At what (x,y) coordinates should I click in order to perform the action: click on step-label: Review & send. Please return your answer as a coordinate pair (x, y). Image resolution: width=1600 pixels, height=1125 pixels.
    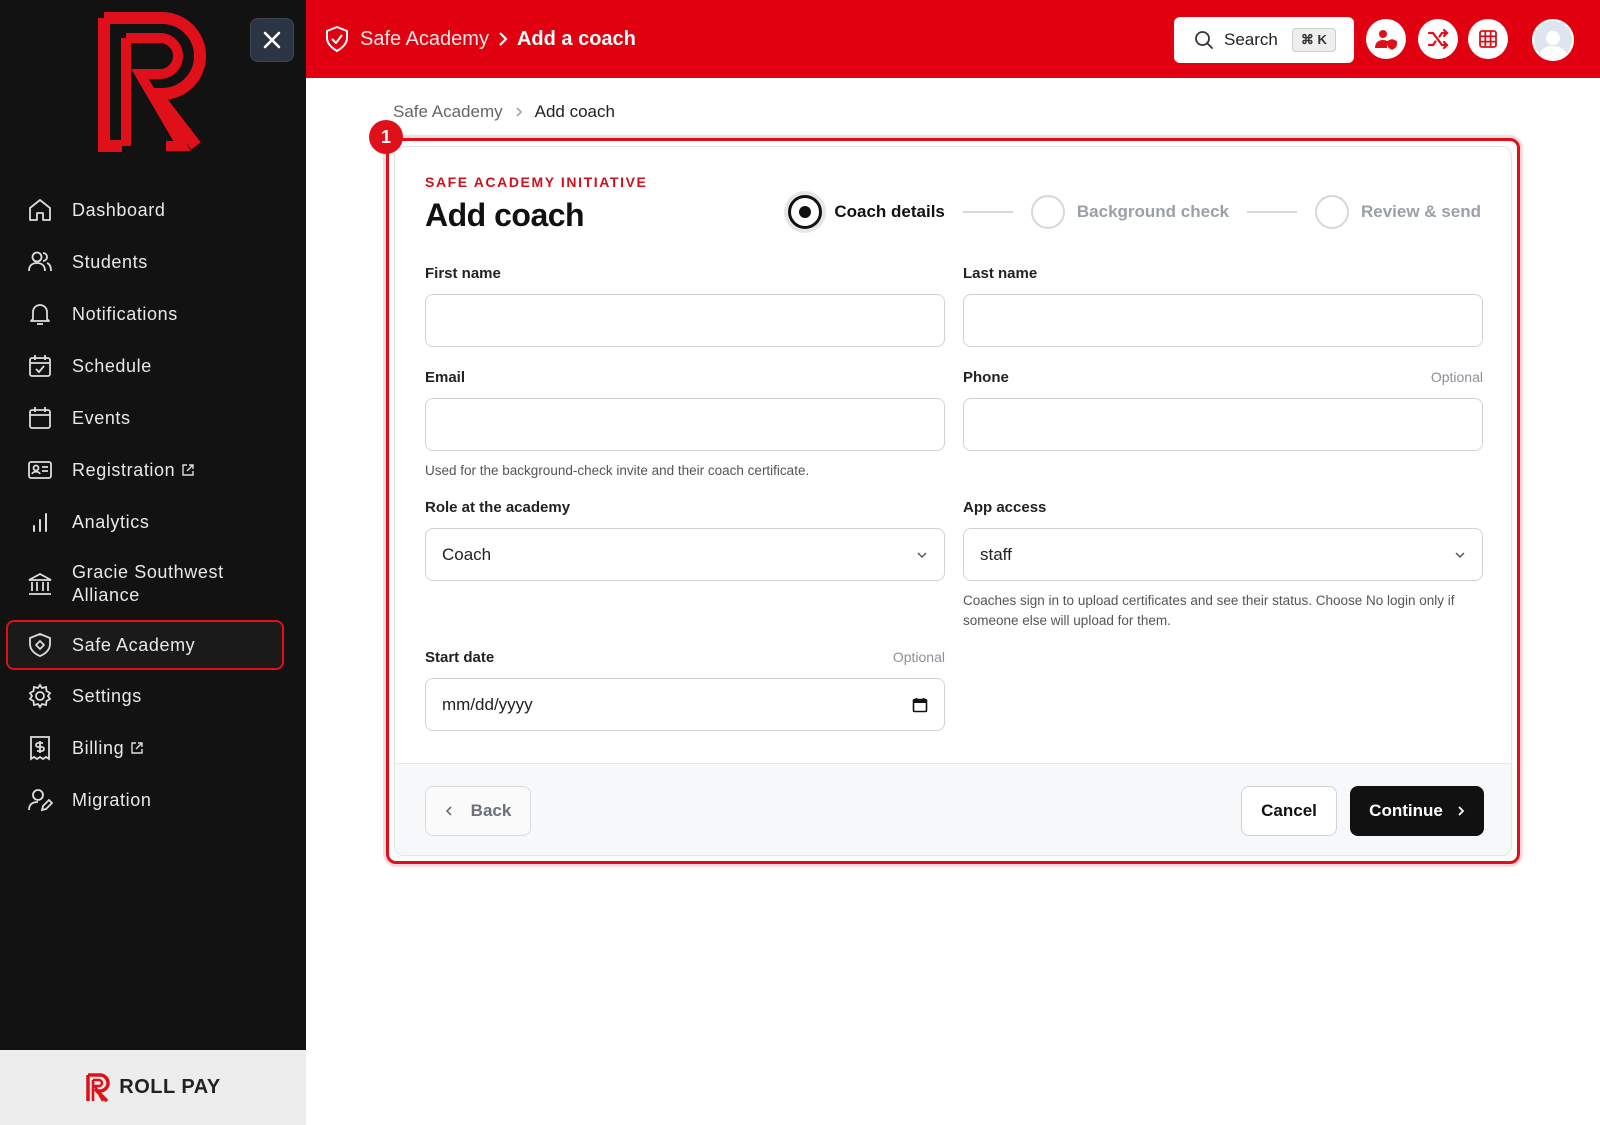
    Looking at the image, I should click on (1421, 211).